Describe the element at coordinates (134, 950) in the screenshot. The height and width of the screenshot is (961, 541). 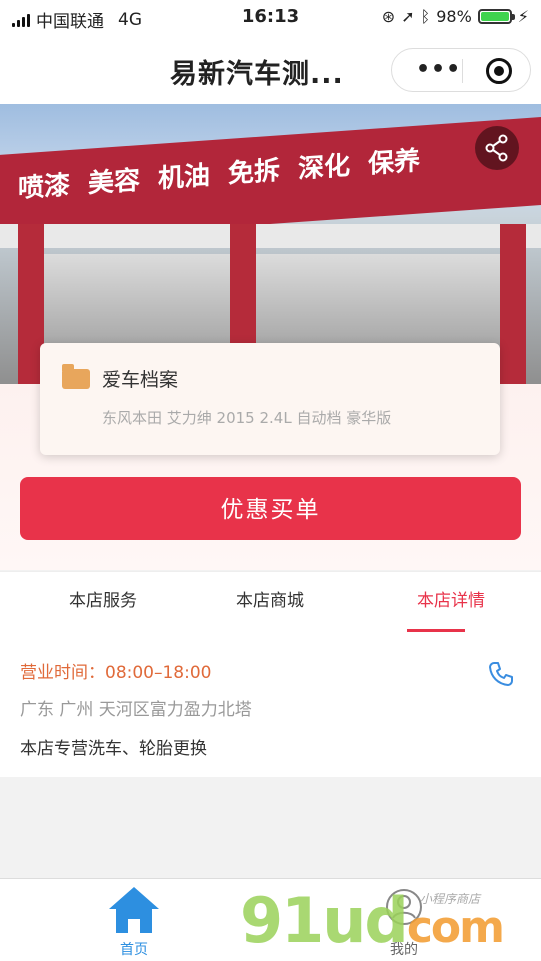
I see `bottom-tab-label: 首页` at that location.